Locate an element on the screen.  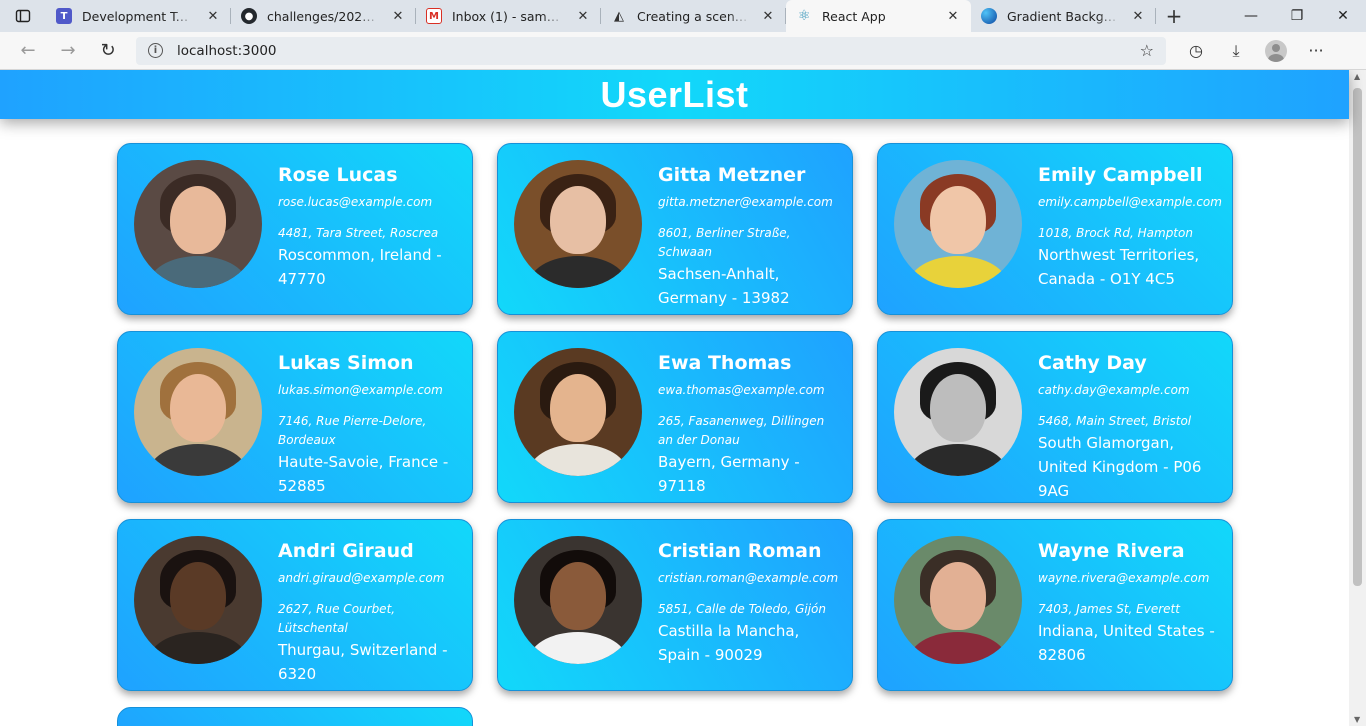
user-email: emily.campbell@example.com is located at coordinates (1130, 202).